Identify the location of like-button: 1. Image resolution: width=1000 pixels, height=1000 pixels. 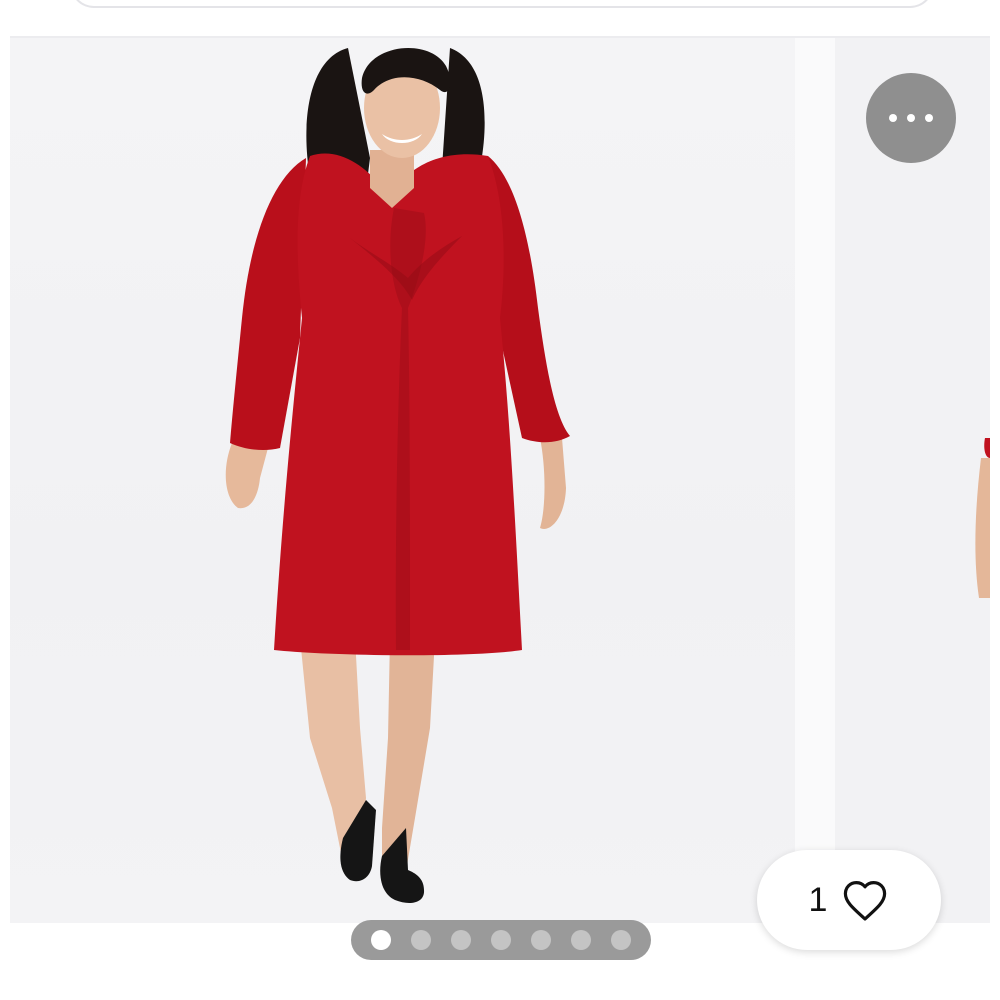
(849, 900).